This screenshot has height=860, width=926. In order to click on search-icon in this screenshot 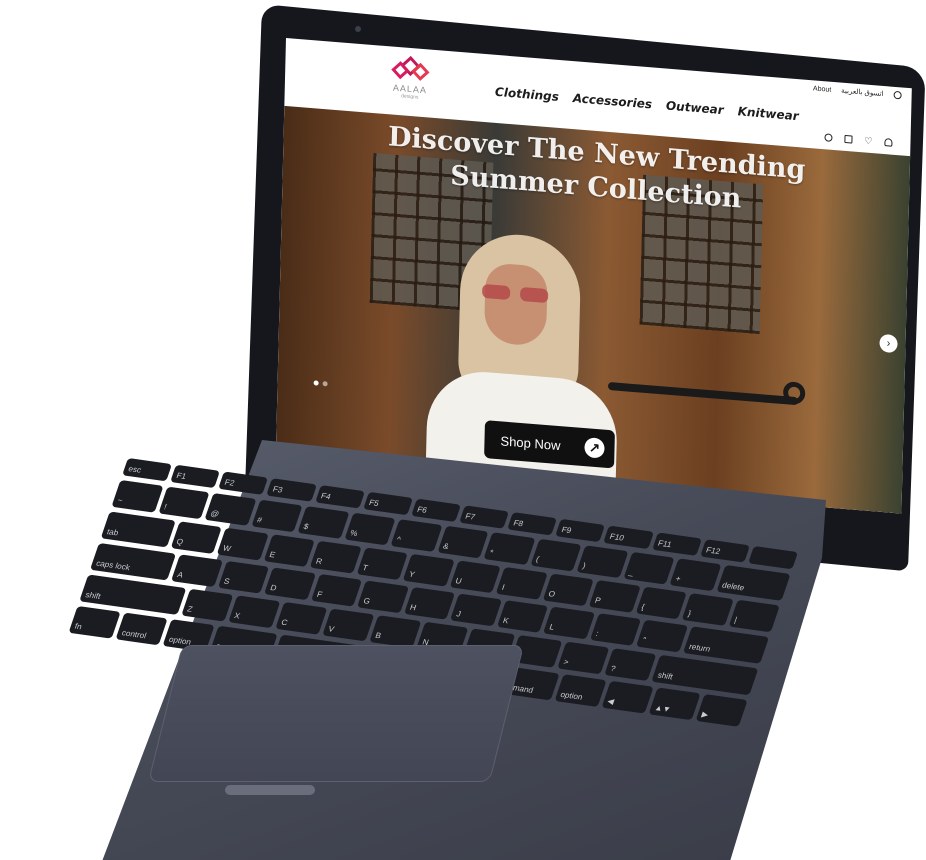, I will do `click(828, 137)`.